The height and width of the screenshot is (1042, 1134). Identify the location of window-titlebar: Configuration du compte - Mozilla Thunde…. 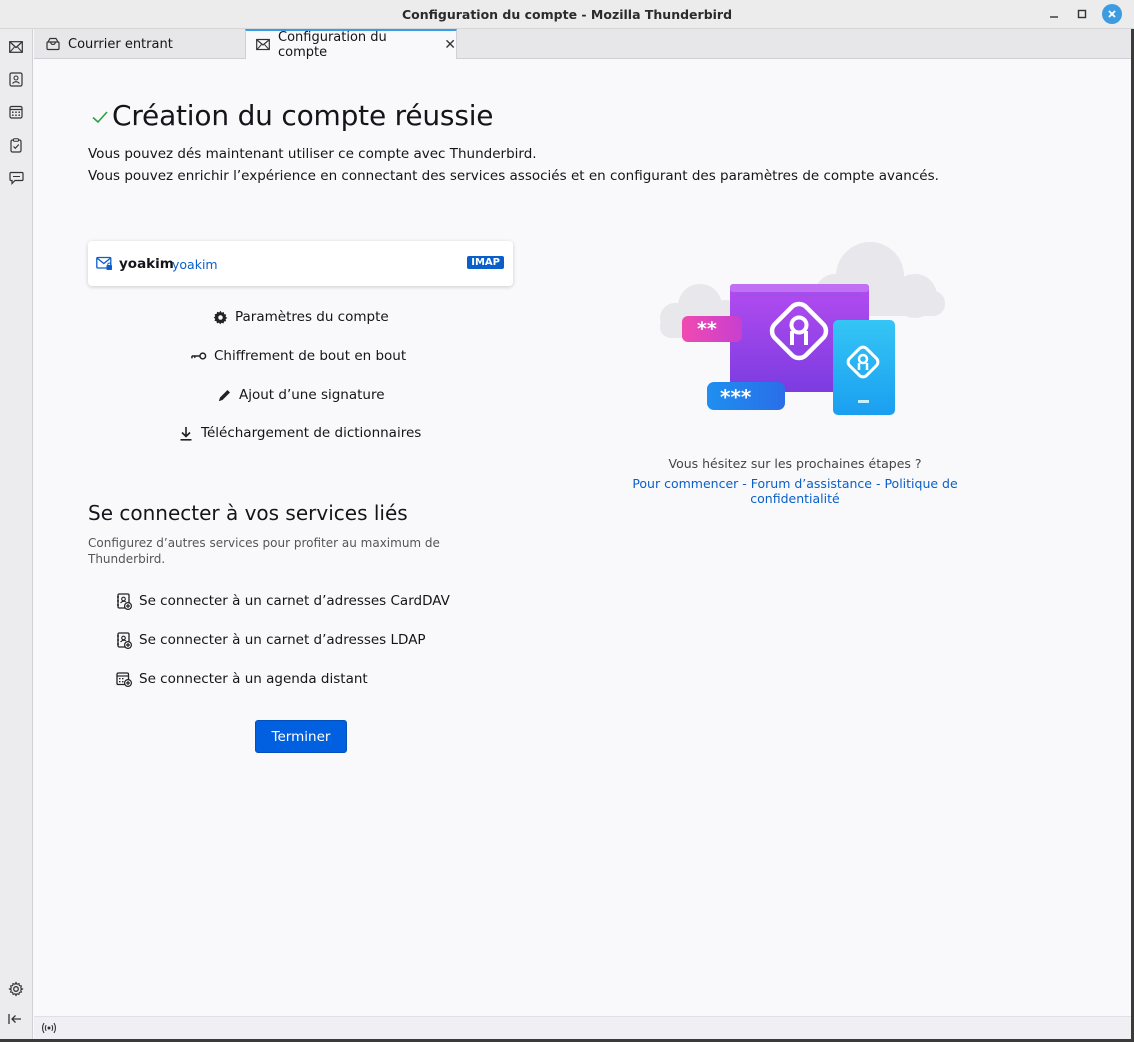
(567, 14).